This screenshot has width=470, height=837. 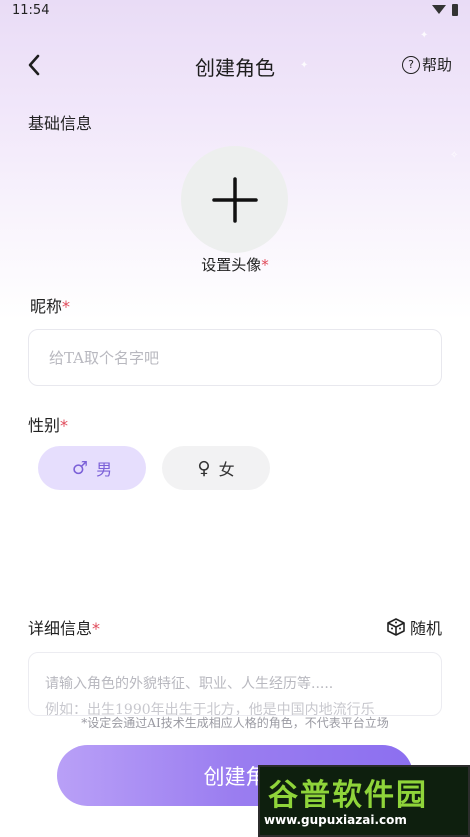 What do you see at coordinates (92, 468) in the screenshot?
I see `gender-male-option: ♂ 男` at bounding box center [92, 468].